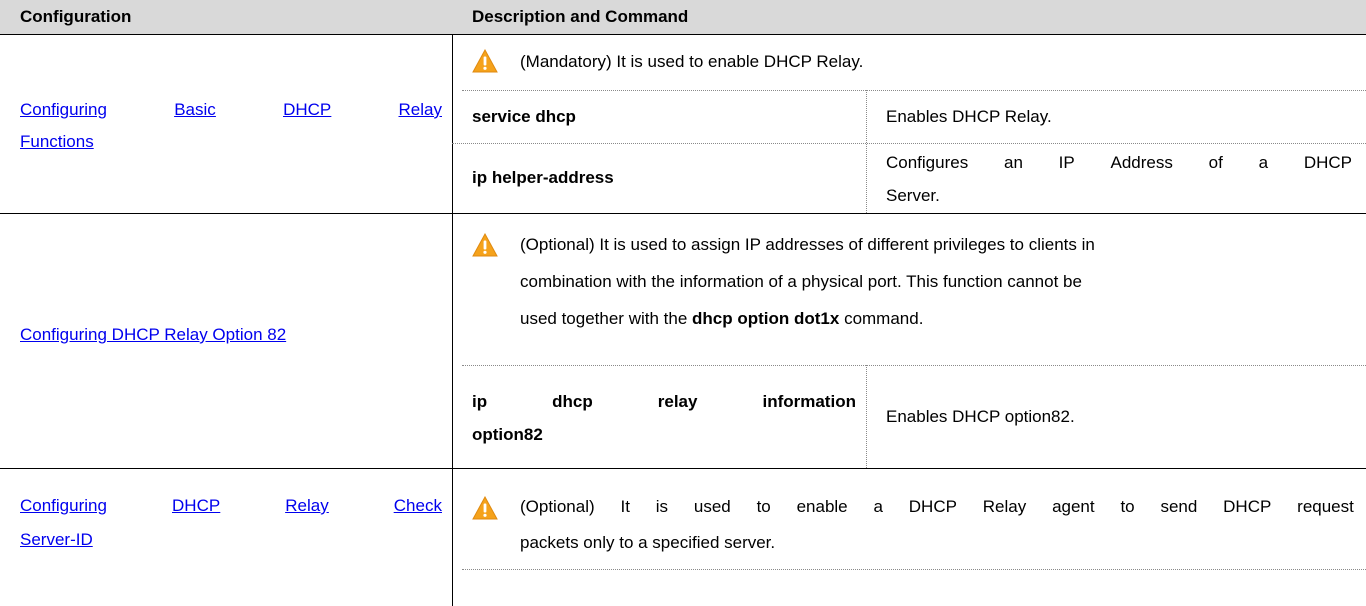 This screenshot has height=606, width=1366. What do you see at coordinates (1179, 506) in the screenshot?
I see `note-word: send` at bounding box center [1179, 506].